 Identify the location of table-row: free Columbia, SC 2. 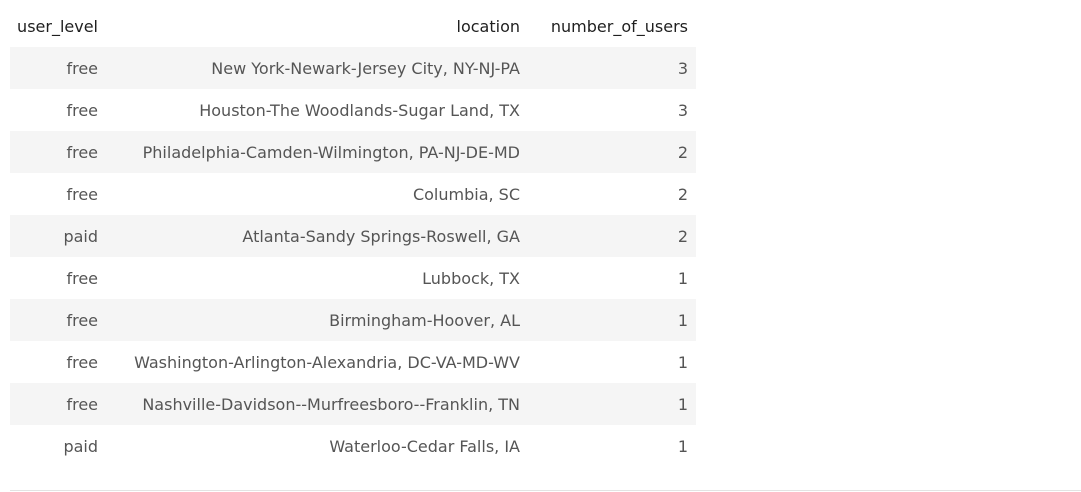
(353, 194).